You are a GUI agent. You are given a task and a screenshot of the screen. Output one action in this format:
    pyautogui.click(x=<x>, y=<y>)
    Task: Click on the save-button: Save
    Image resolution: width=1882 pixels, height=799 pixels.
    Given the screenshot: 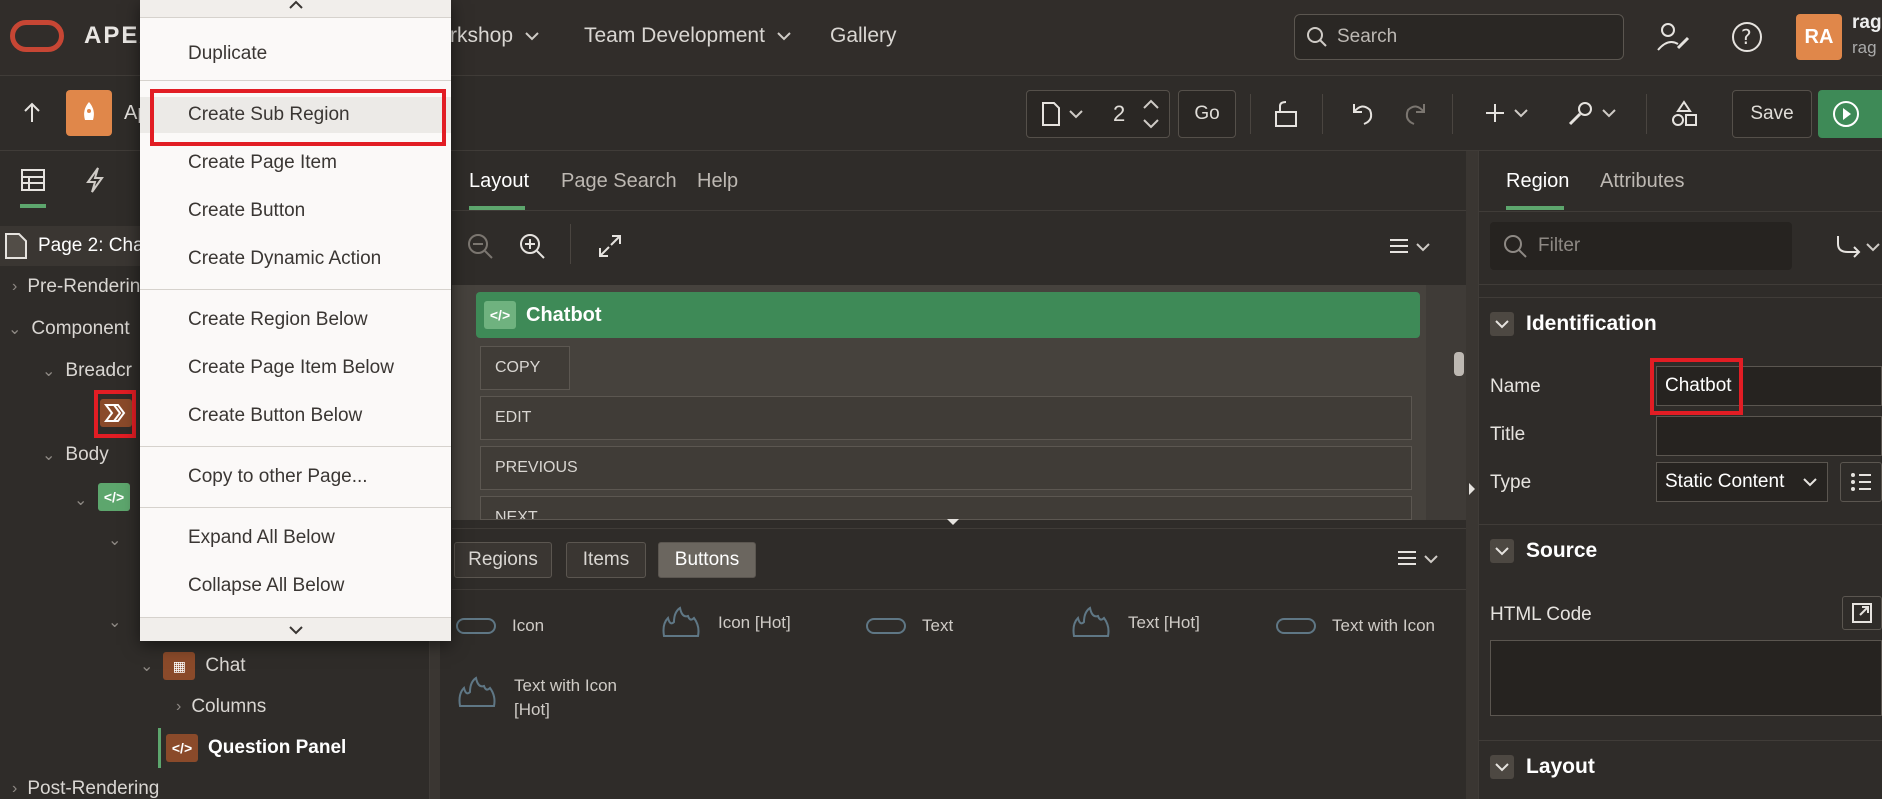 What is the action you would take?
    pyautogui.click(x=1772, y=114)
    